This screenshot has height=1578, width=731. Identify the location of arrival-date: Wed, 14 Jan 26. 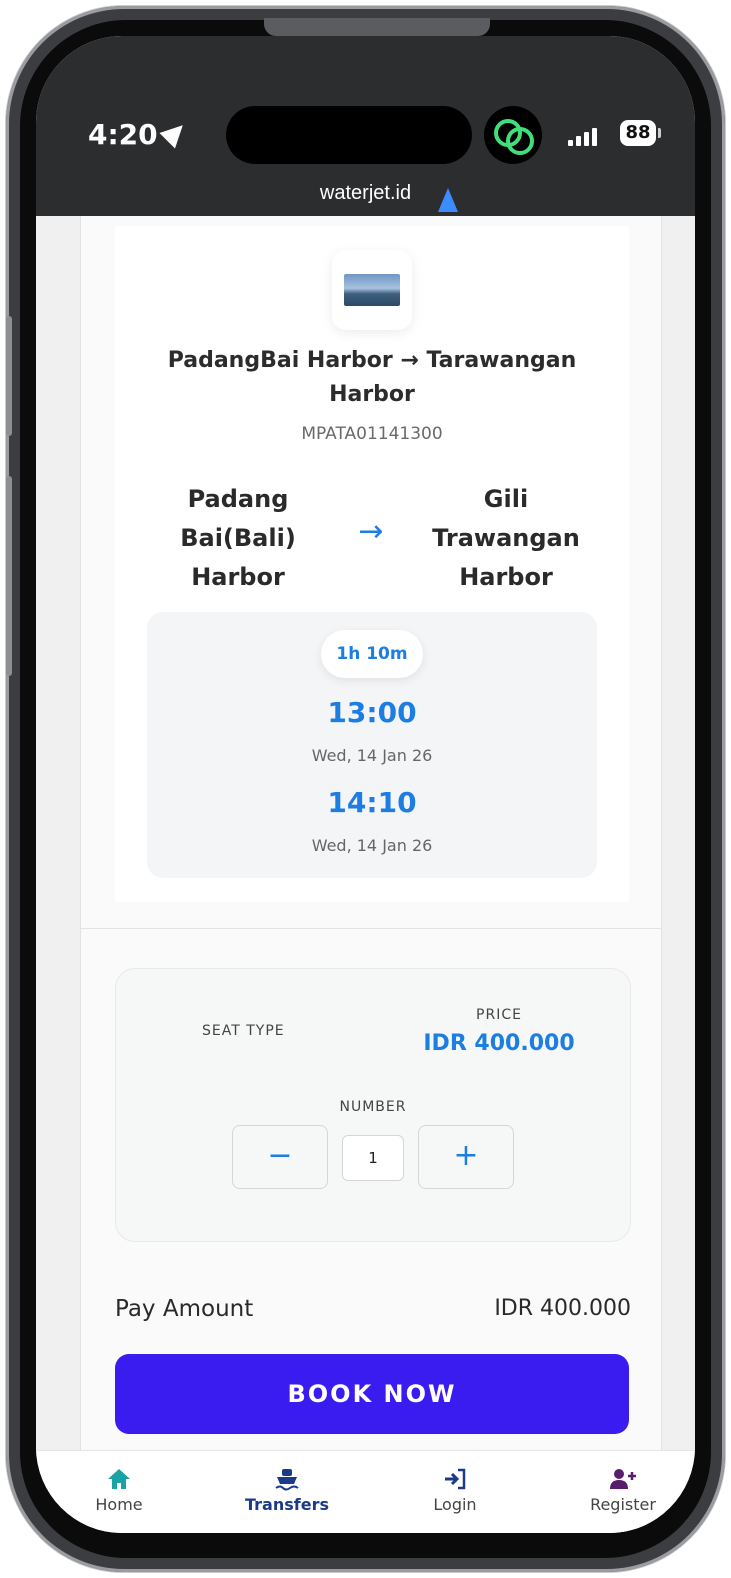
(372, 845).